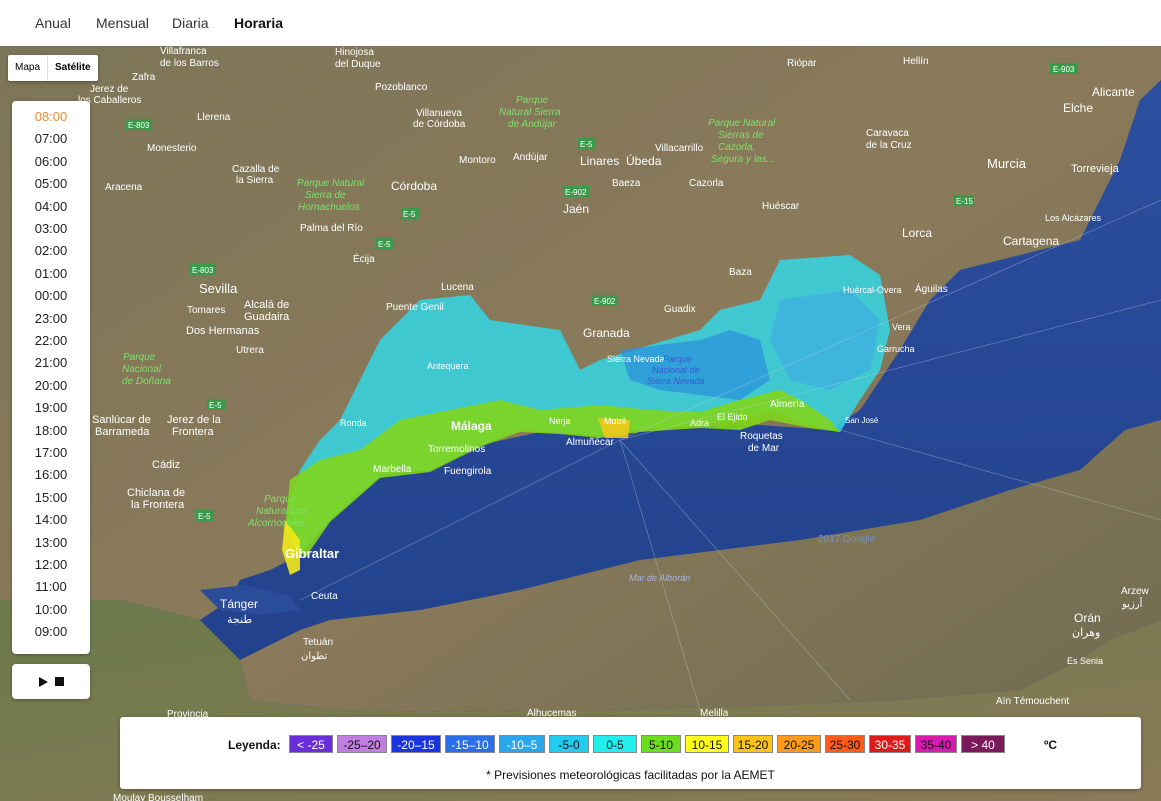 The image size is (1161, 801). Describe the element at coordinates (362, 744) in the screenshot. I see `legend-swatch: -25–20` at that location.